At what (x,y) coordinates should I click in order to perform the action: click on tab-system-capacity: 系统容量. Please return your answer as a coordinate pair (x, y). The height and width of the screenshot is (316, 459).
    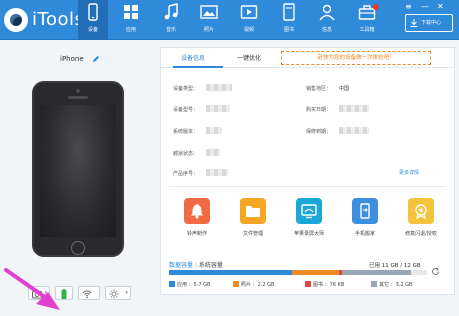
    Looking at the image, I should click on (211, 265).